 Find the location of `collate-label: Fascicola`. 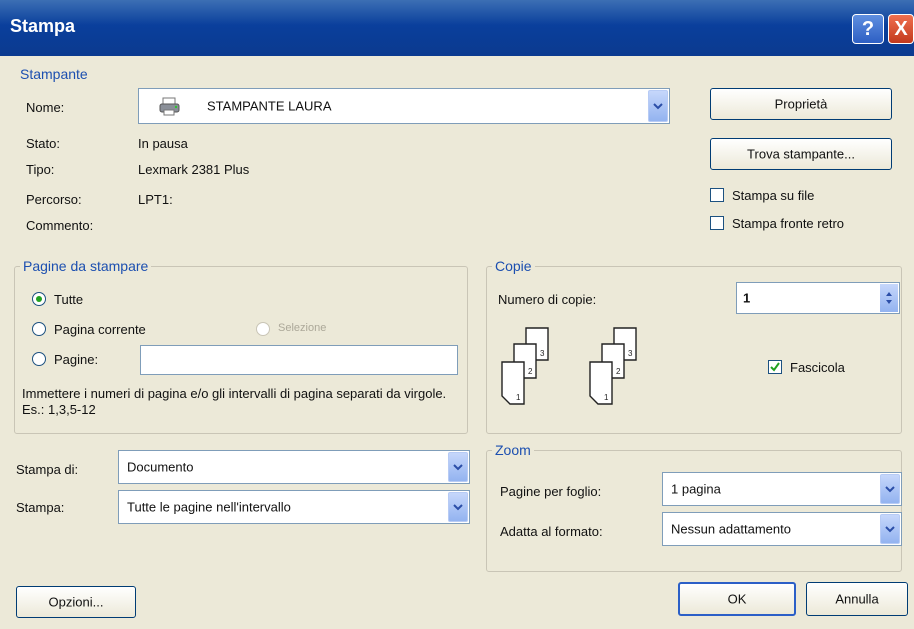

collate-label: Fascicola is located at coordinates (817, 367).